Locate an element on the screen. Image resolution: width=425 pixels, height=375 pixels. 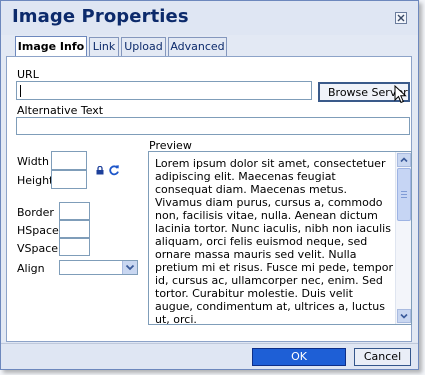
browse-server-button: Browse Server is located at coordinates (364, 92).